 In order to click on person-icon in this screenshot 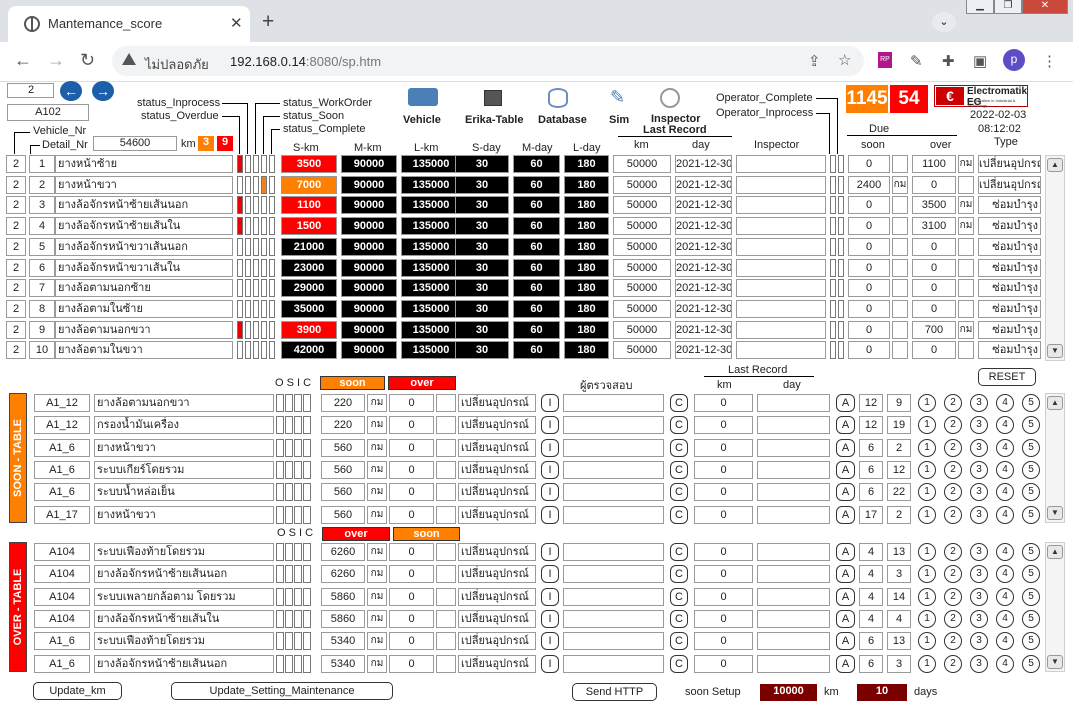, I will do `click(670, 98)`.